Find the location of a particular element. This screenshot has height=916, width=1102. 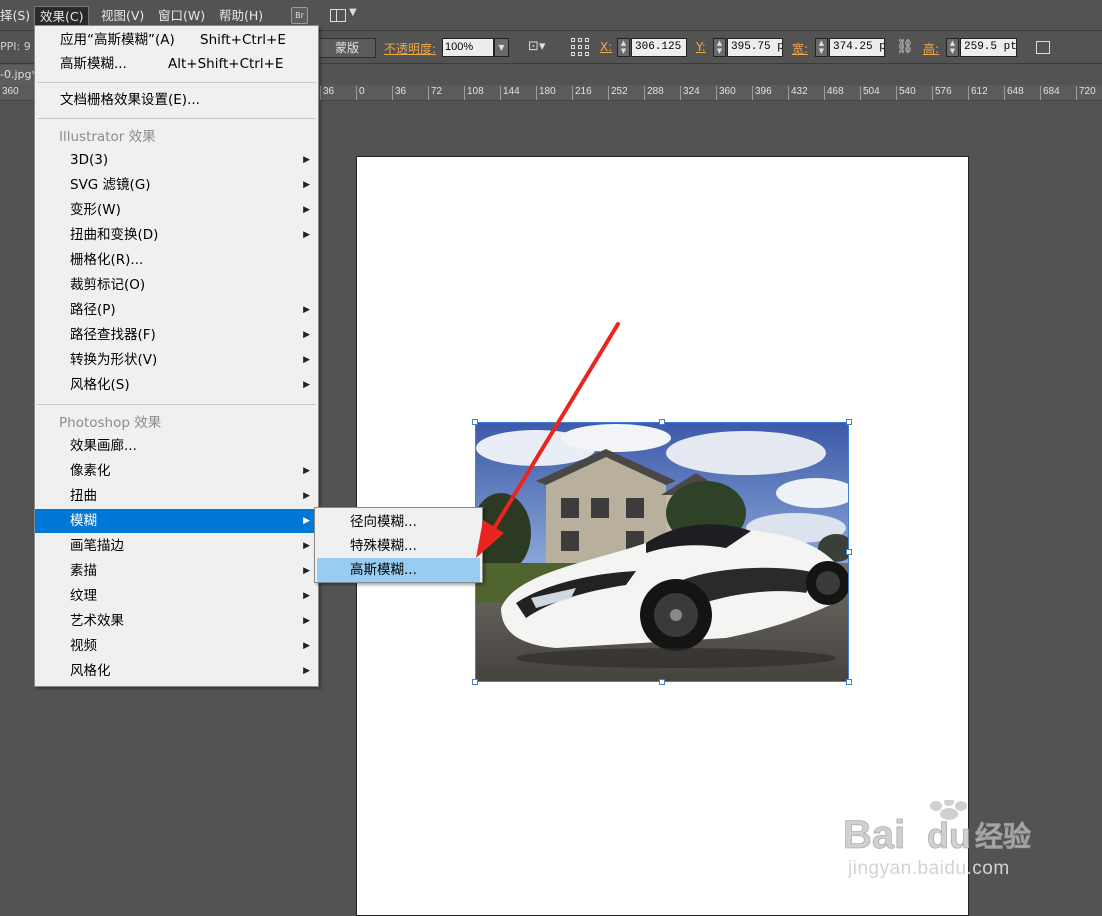

opacity-dropdown-icon: ▼ is located at coordinates (501, 47).